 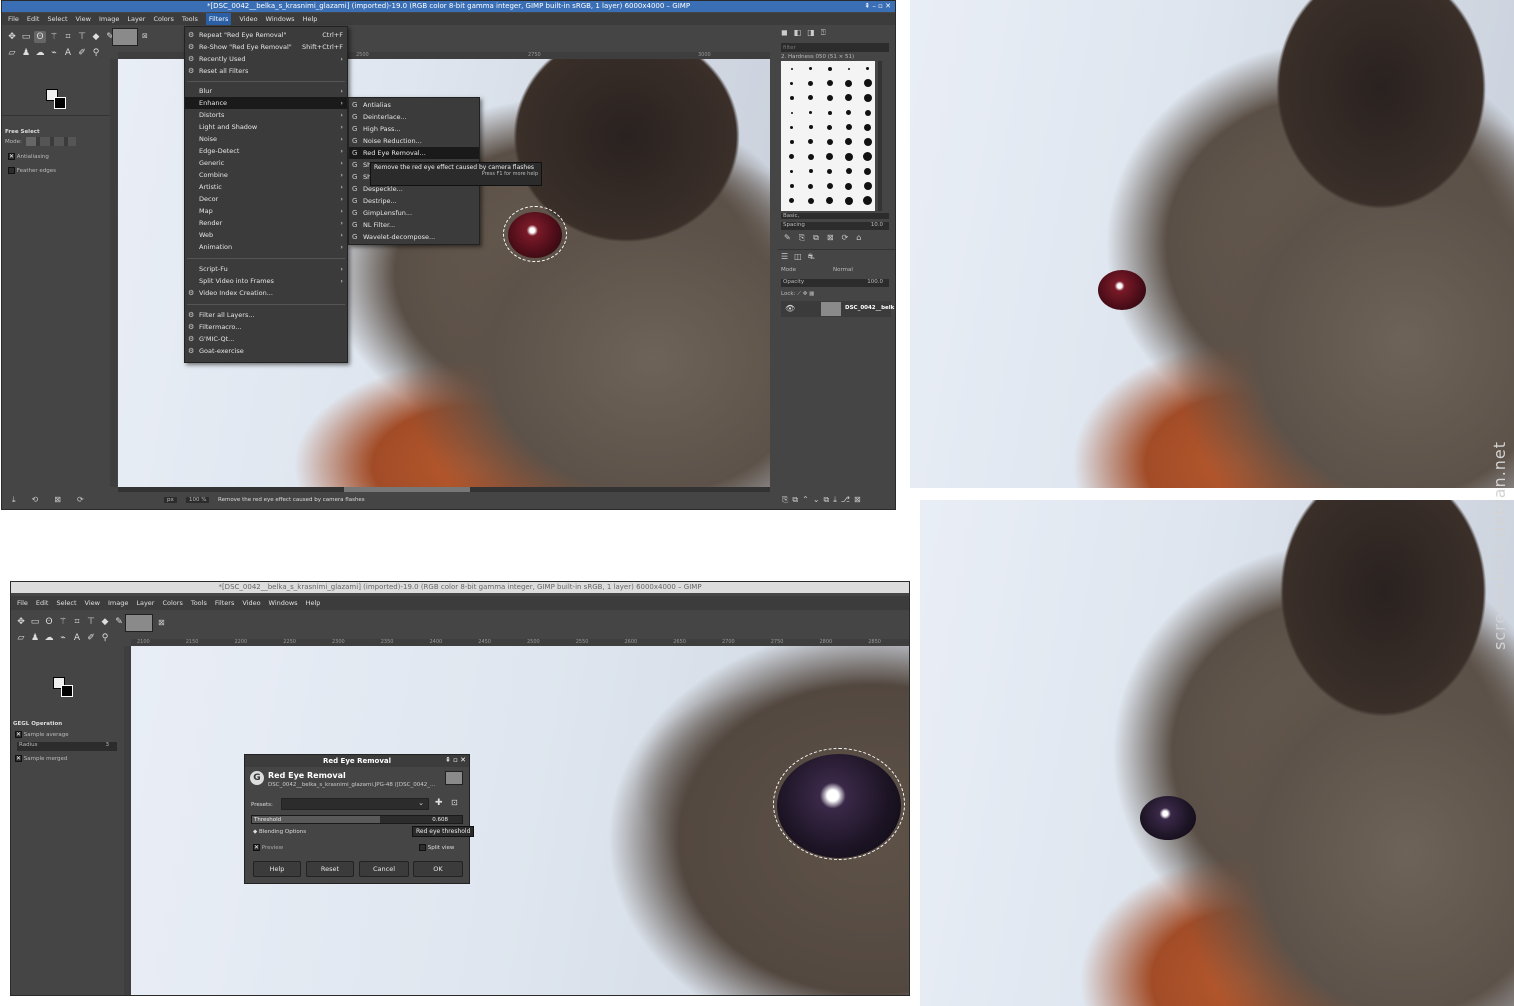 I want to click on menu-image: Image, so click(x=118, y=603).